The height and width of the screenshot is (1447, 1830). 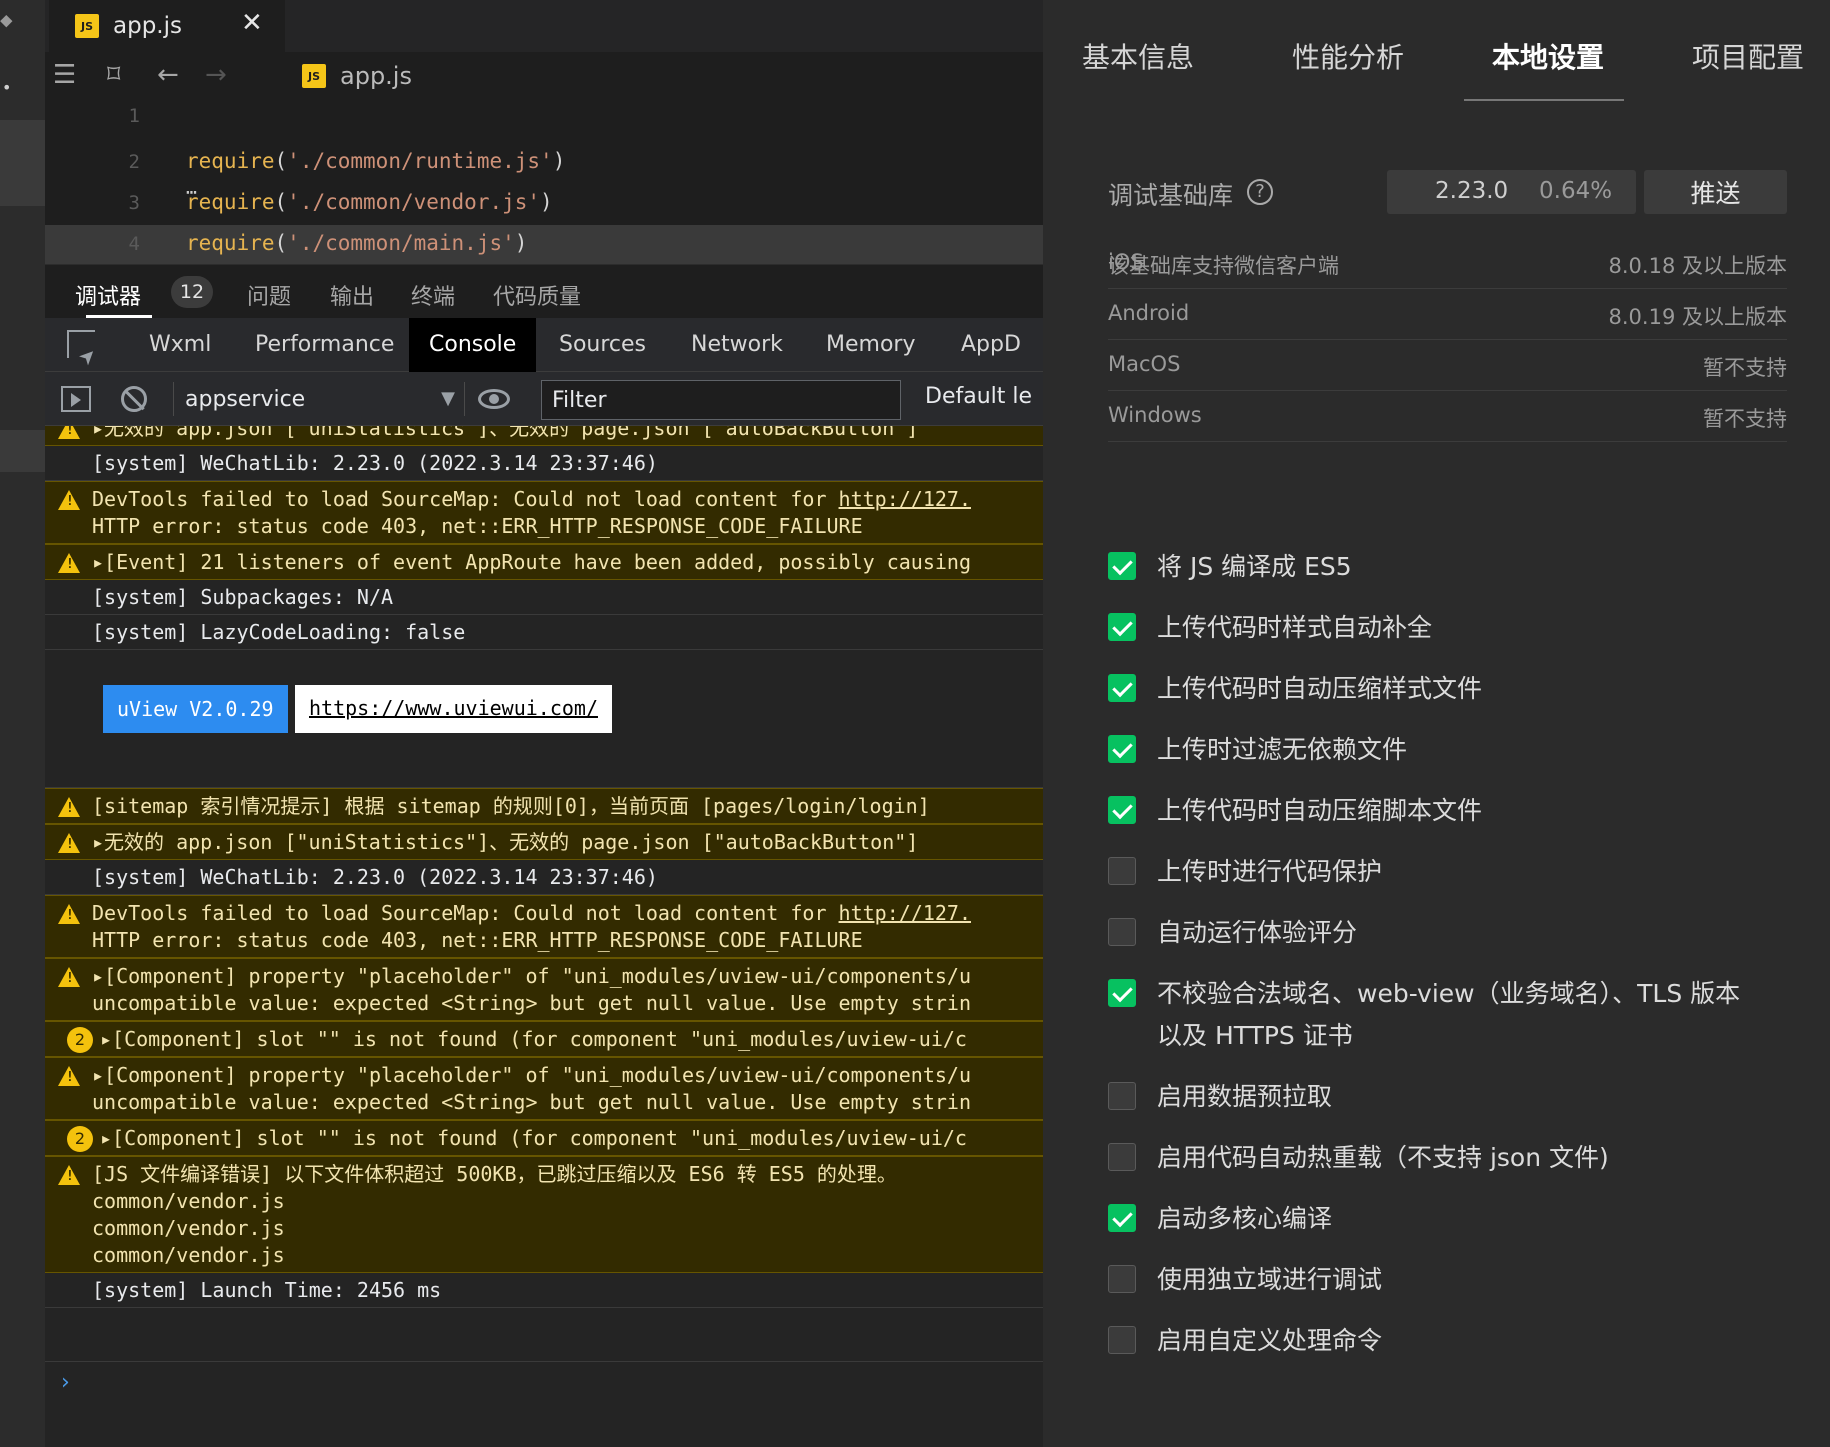 I want to click on tab-network: Network, so click(x=737, y=345).